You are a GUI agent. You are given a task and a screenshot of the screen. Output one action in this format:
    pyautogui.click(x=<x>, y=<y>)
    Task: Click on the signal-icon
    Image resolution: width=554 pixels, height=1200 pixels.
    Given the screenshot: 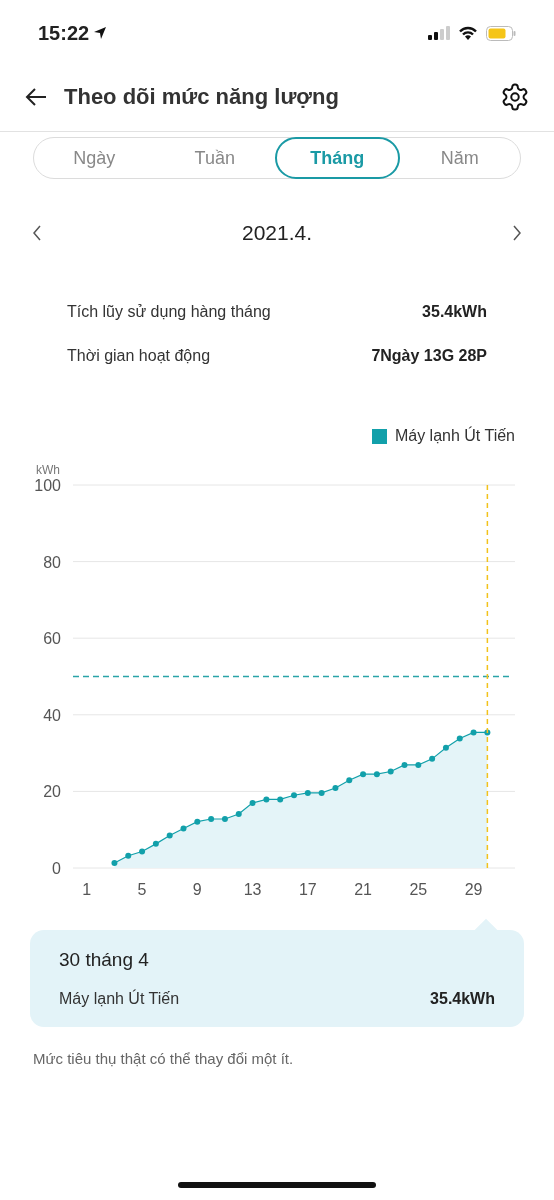 What is the action you would take?
    pyautogui.click(x=439, y=33)
    